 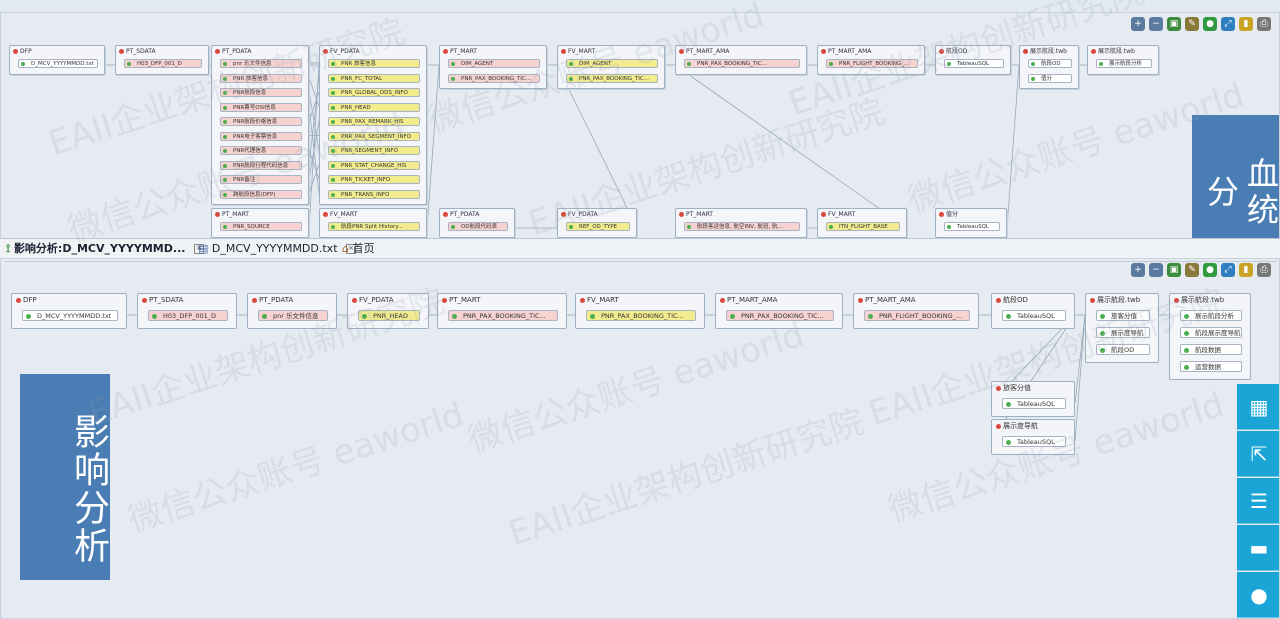 I want to click on node-item: REF_OD_TYPE, so click(x=598, y=226).